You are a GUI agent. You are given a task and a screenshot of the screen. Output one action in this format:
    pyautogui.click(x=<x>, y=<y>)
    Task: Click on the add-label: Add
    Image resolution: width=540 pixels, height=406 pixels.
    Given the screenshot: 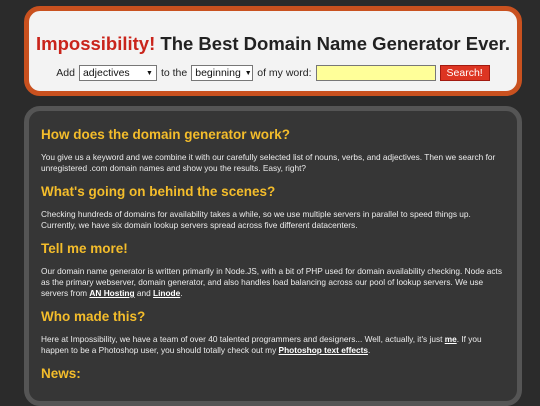 What is the action you would take?
    pyautogui.click(x=65, y=73)
    